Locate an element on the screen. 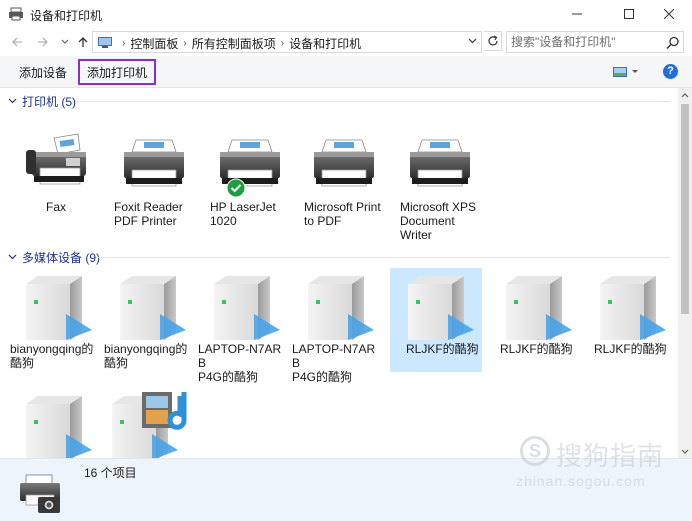  group-header-printers: 打印机 (5) is located at coordinates (42, 101).